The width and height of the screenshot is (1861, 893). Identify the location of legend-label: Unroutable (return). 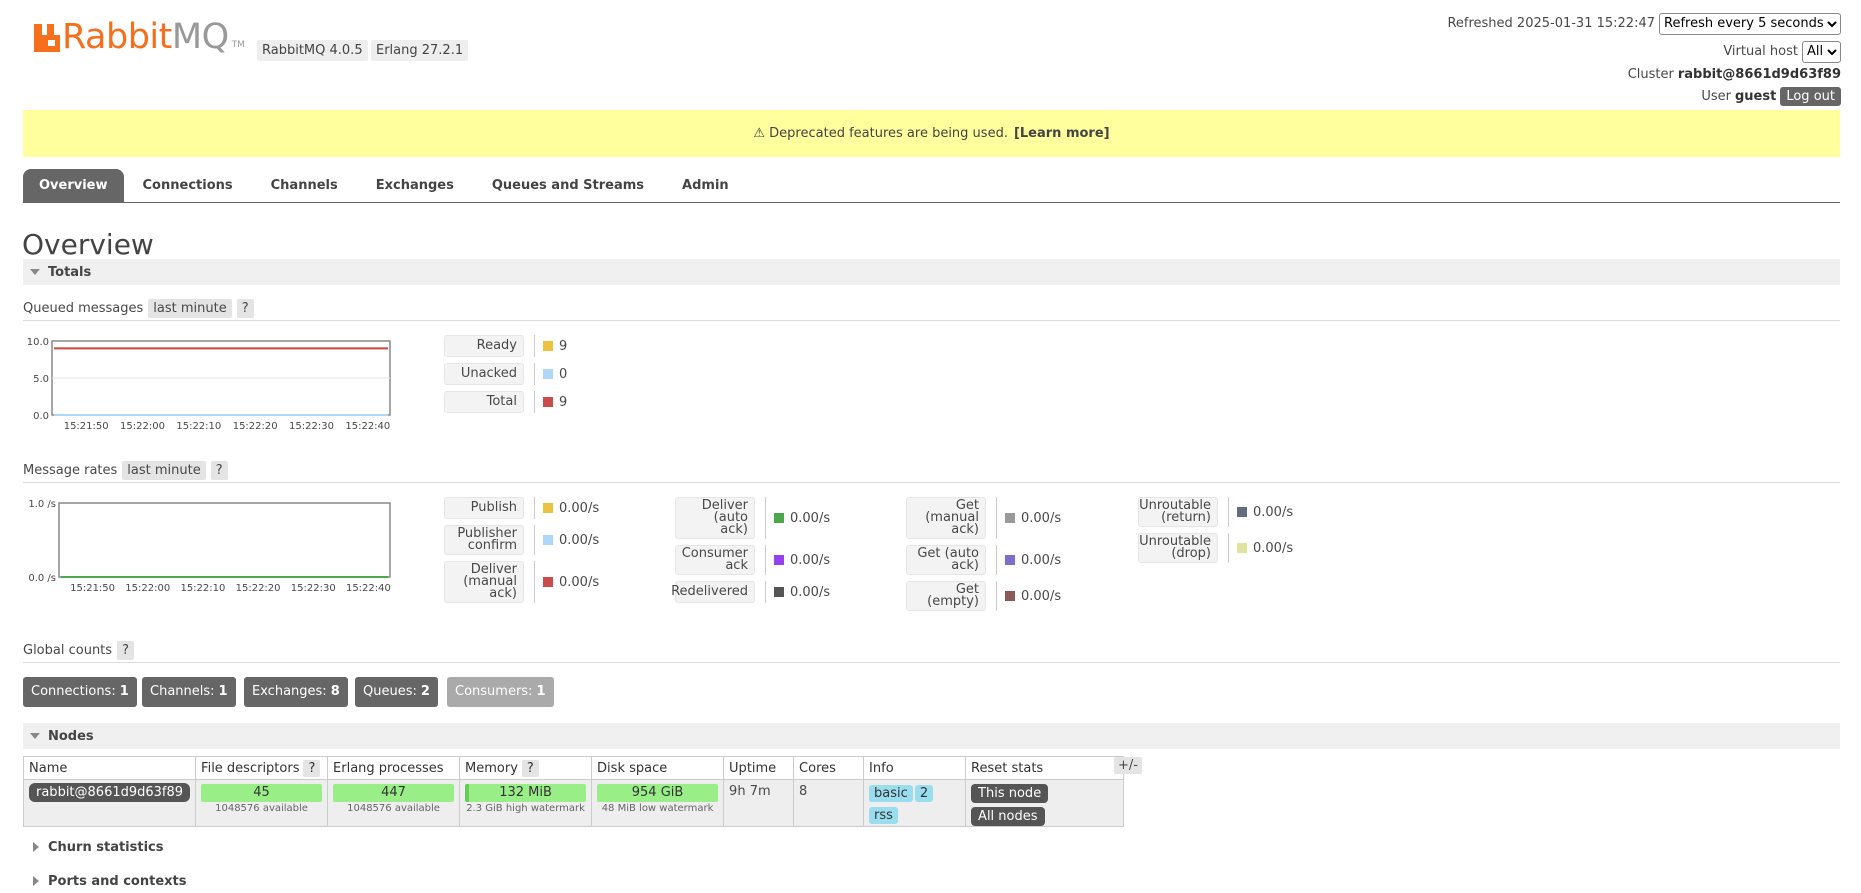
(1178, 512).